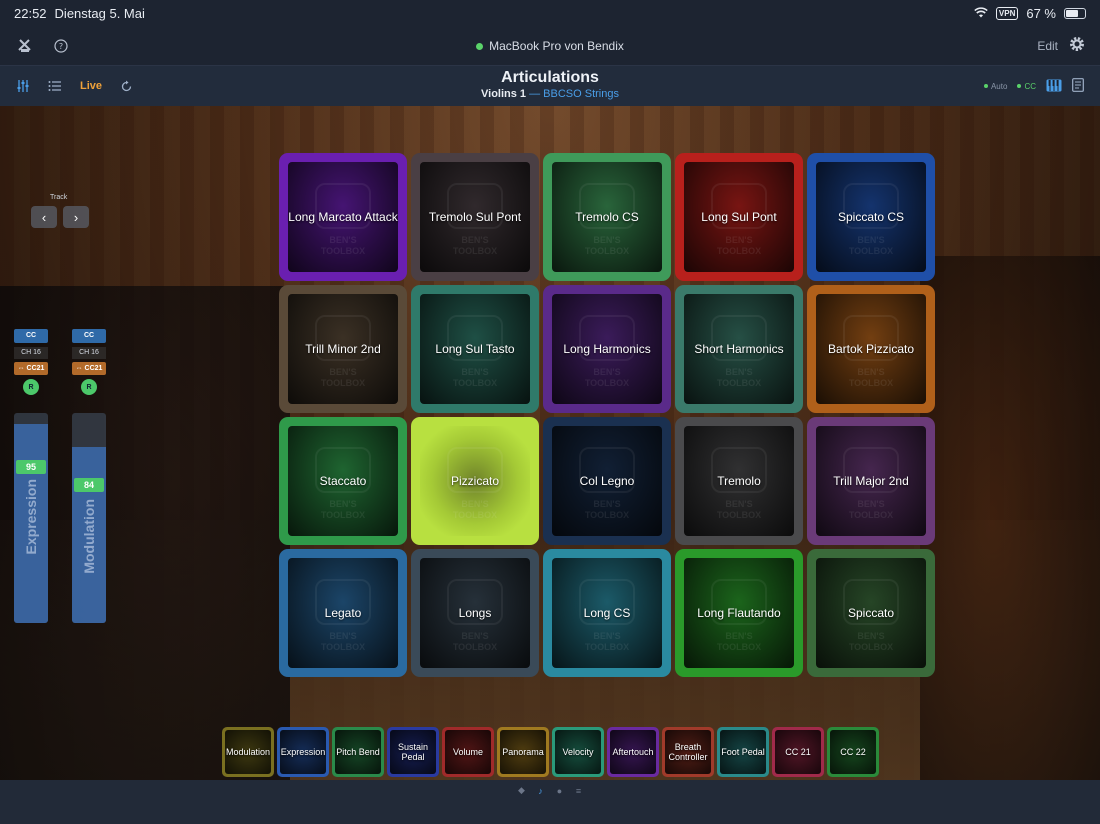  I want to click on controller-button: Pitch Bend, so click(358, 752).